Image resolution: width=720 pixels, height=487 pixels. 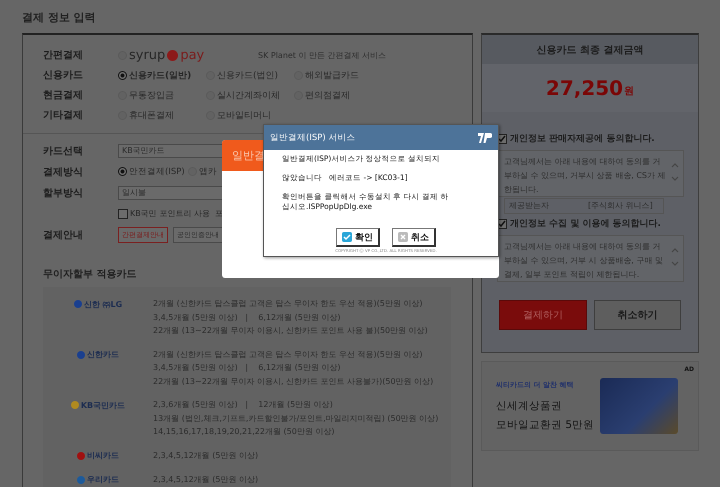 I want to click on checkbox, so click(x=123, y=213).